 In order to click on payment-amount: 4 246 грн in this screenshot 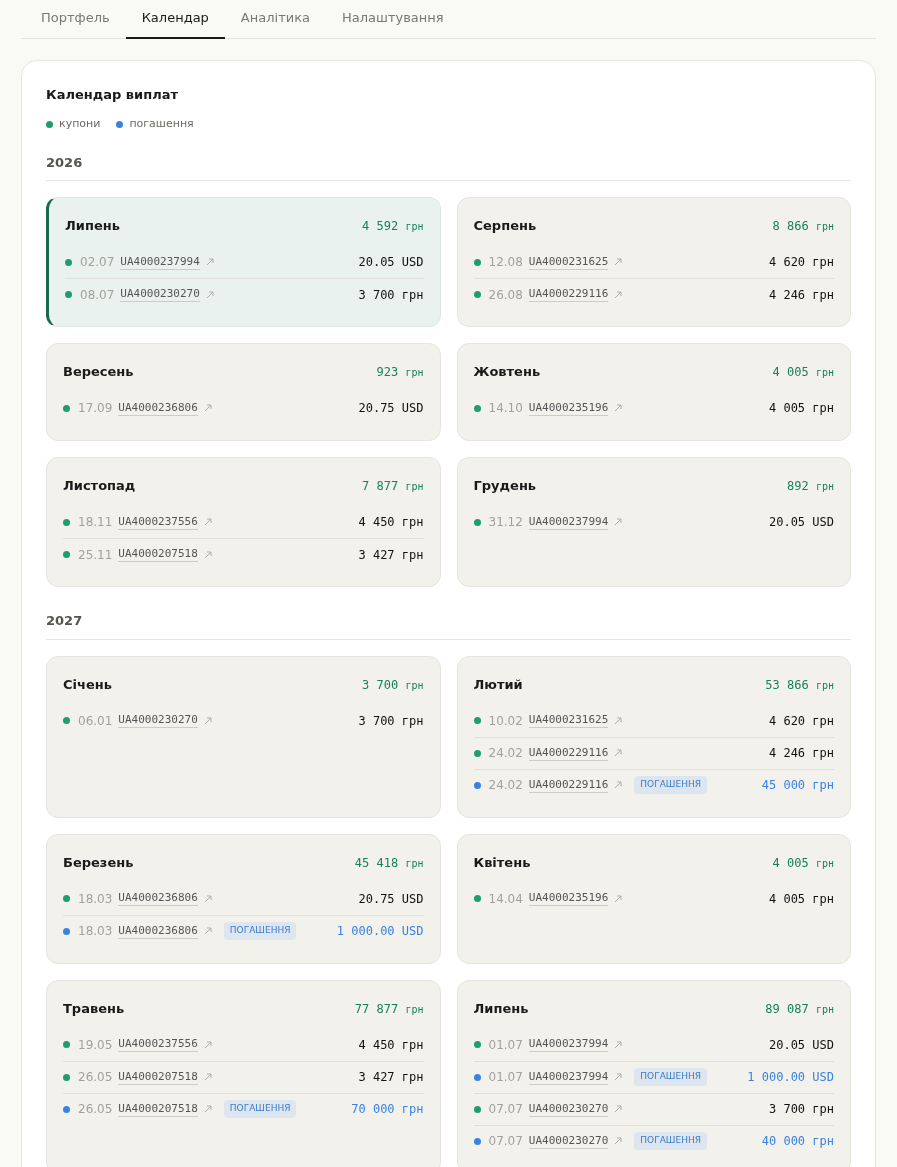, I will do `click(801, 295)`.